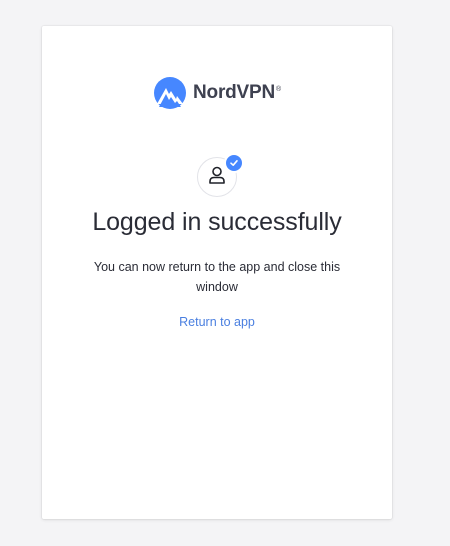  I want to click on user-avatar-container, so click(219, 176).